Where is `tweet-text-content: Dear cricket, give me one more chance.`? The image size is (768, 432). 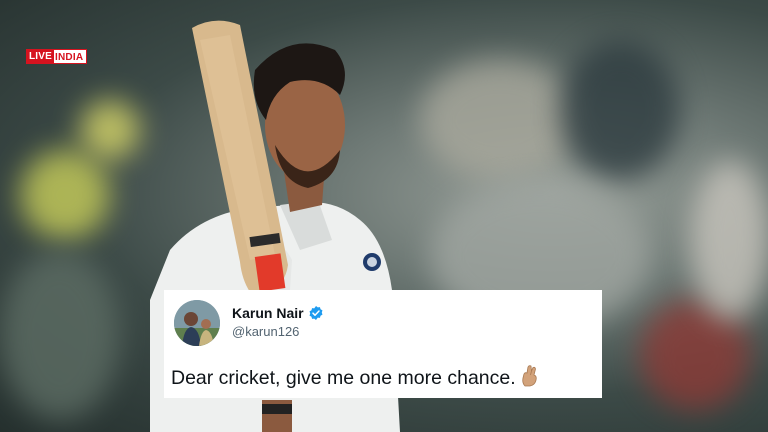
tweet-text-content: Dear cricket, give me one more chance. is located at coordinates (343, 378).